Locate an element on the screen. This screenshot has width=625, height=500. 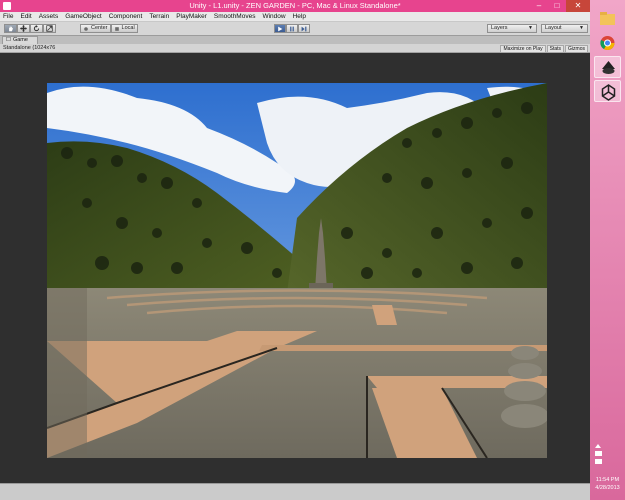
pivot-toggles: Center Local is located at coordinates (109, 28).